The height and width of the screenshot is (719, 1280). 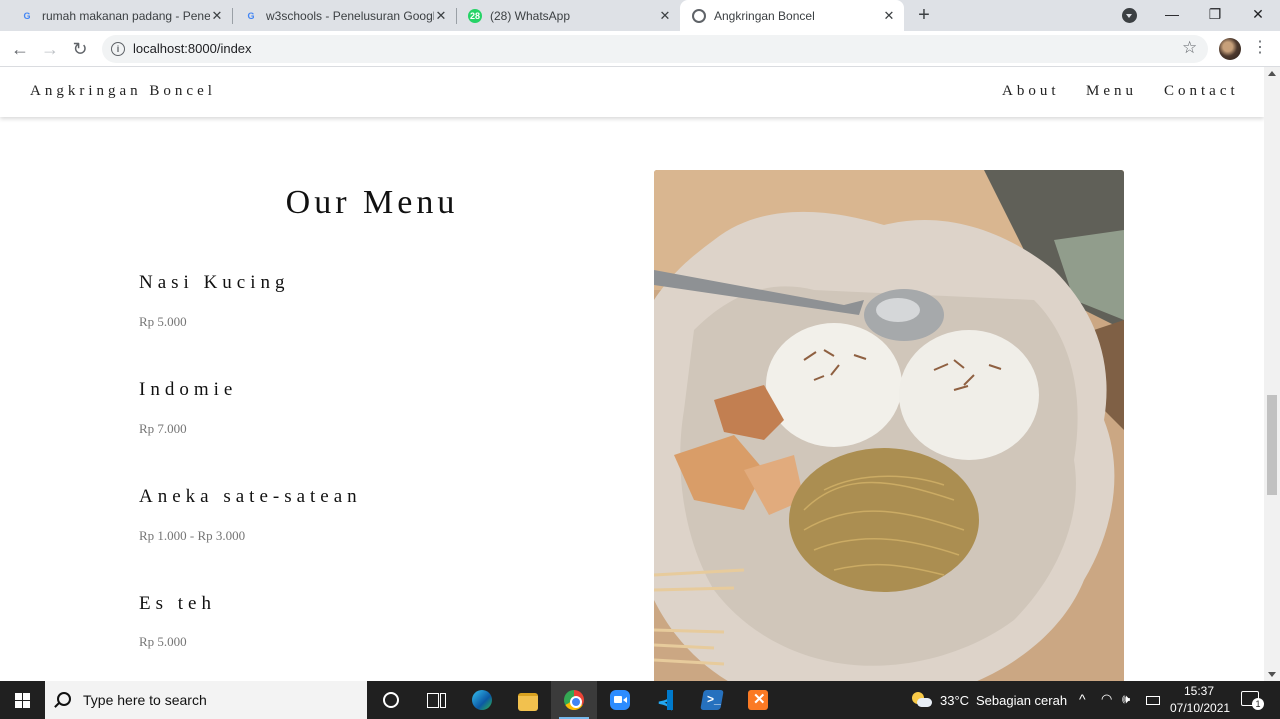 I want to click on windows-start-icon, so click(x=22, y=700).